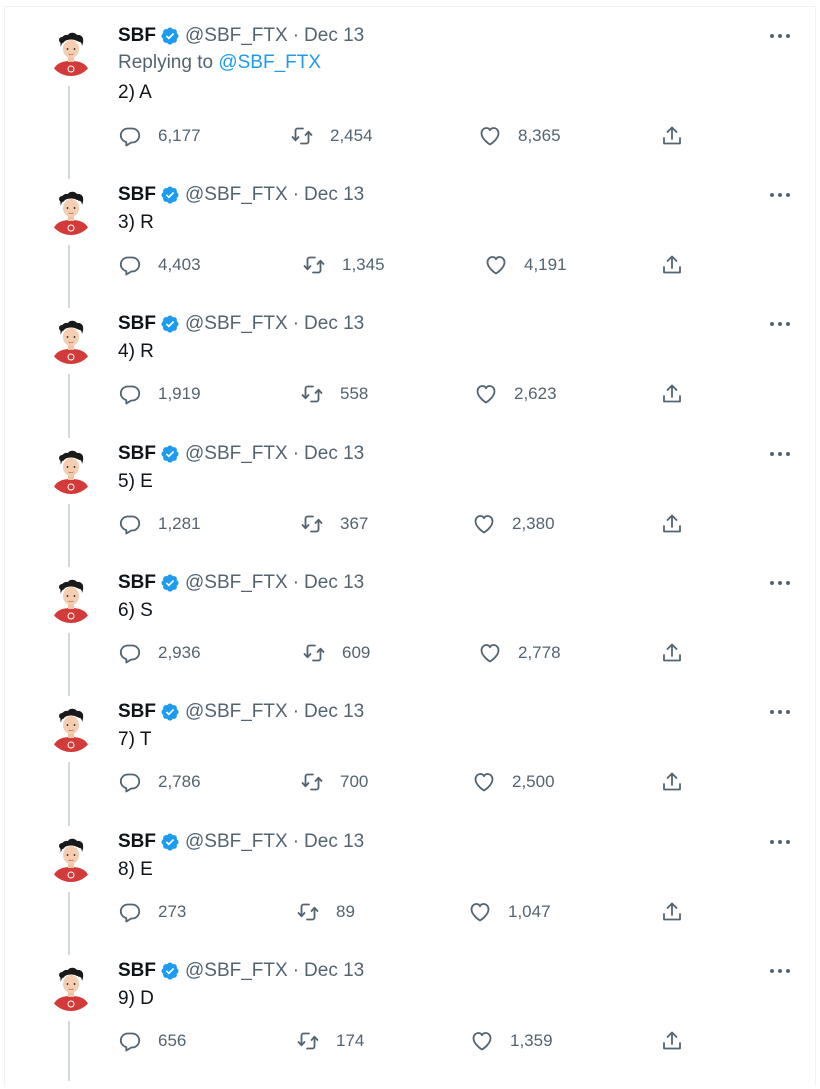  I want to click on reply-button: 1,919, so click(159, 394).